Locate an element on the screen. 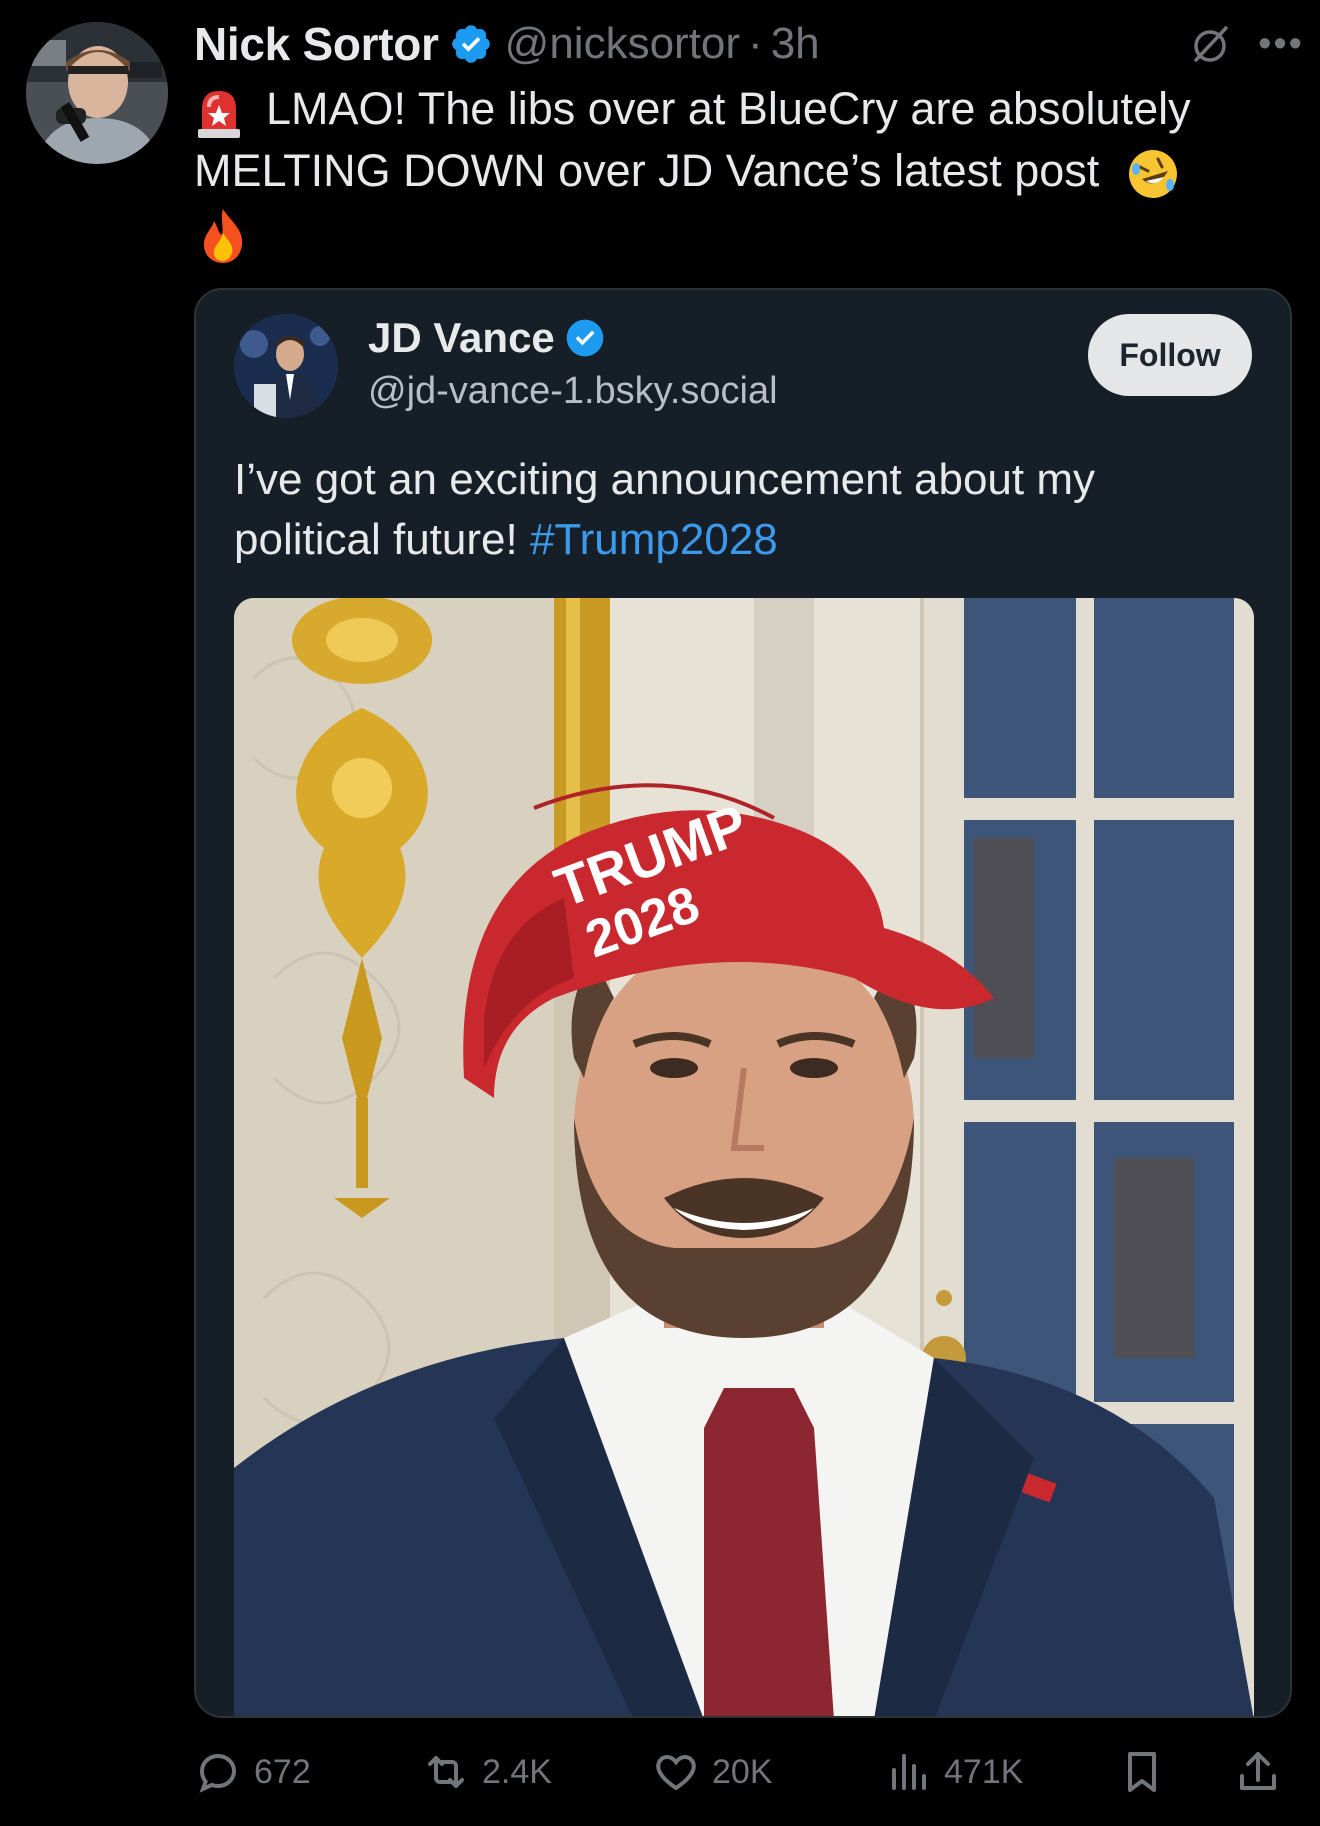  tweet-text-line2: MELTING DOWN over JD Vance’s latest post is located at coordinates (647, 170).